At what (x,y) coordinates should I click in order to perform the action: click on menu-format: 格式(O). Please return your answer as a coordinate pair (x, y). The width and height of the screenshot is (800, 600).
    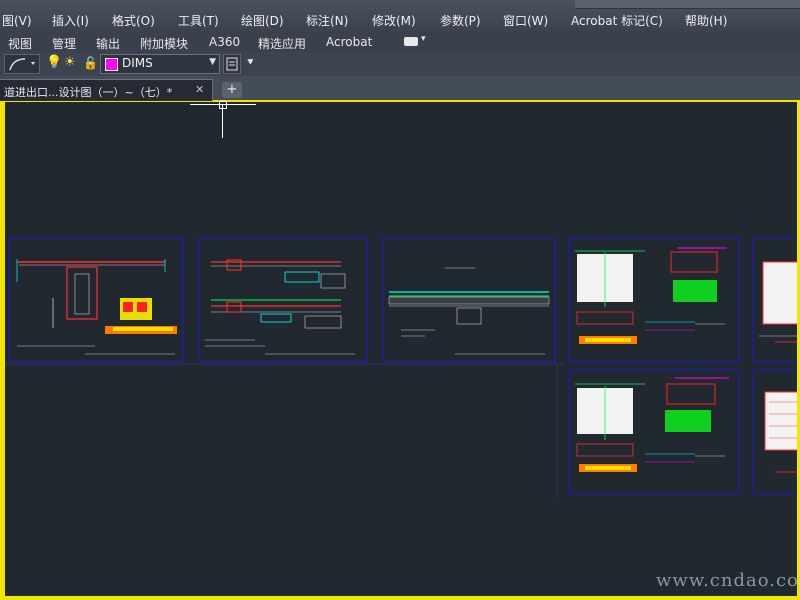
    Looking at the image, I should click on (133, 20).